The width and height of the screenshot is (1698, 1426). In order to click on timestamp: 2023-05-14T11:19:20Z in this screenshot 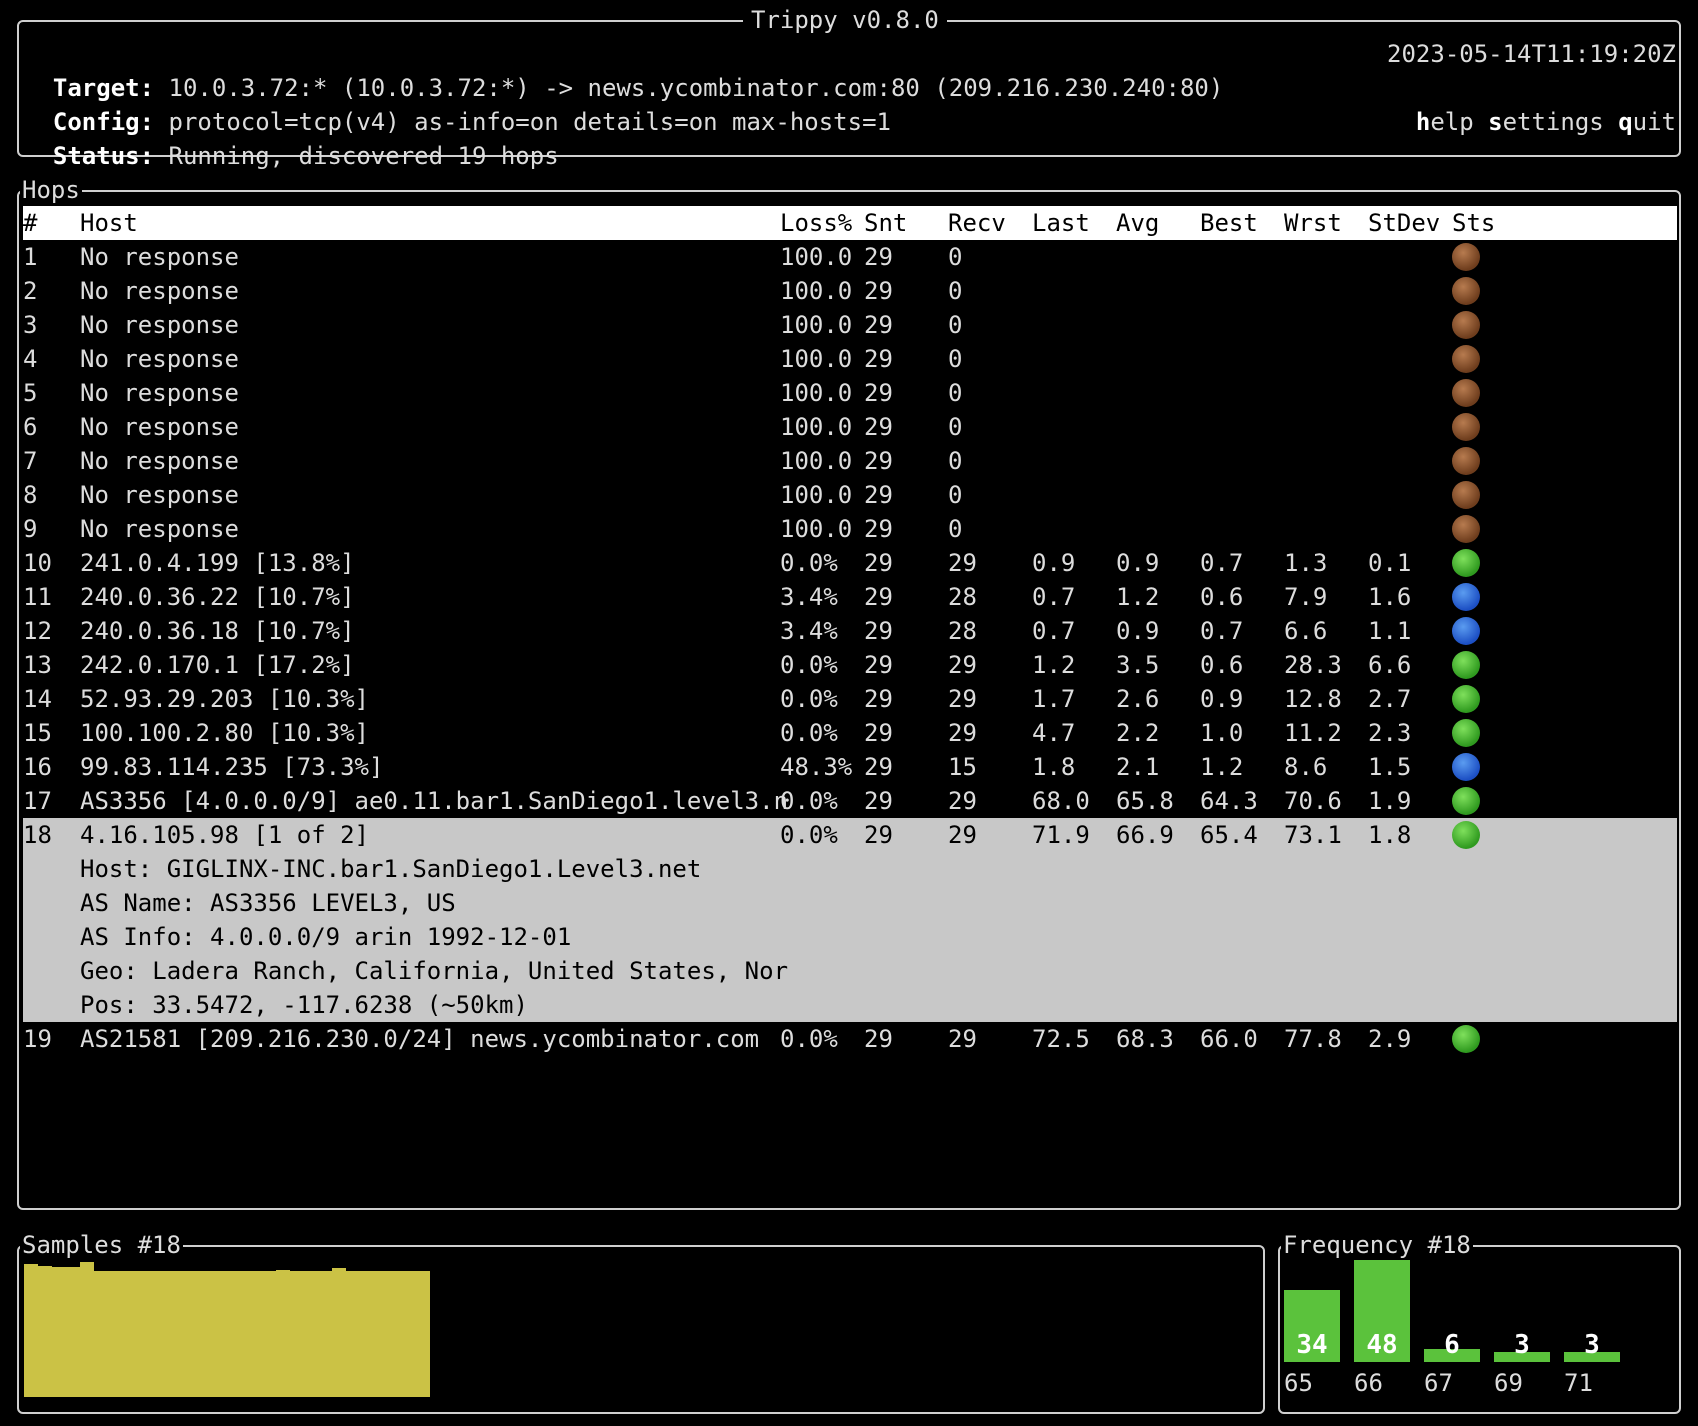, I will do `click(1531, 54)`.